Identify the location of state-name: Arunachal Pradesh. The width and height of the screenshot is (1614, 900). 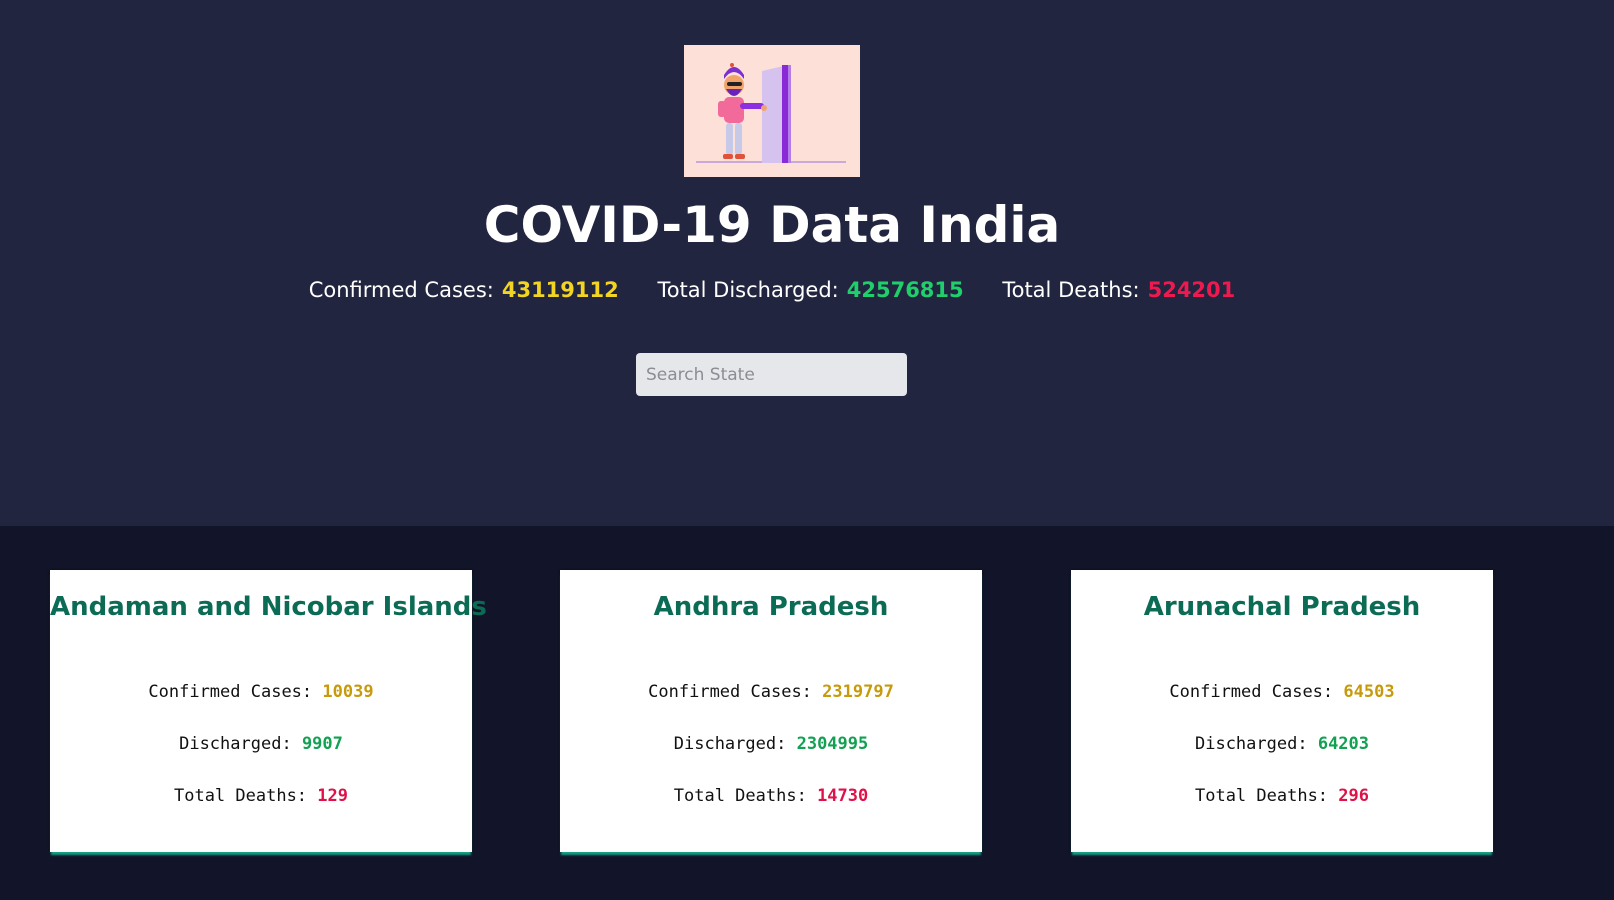
(1282, 607).